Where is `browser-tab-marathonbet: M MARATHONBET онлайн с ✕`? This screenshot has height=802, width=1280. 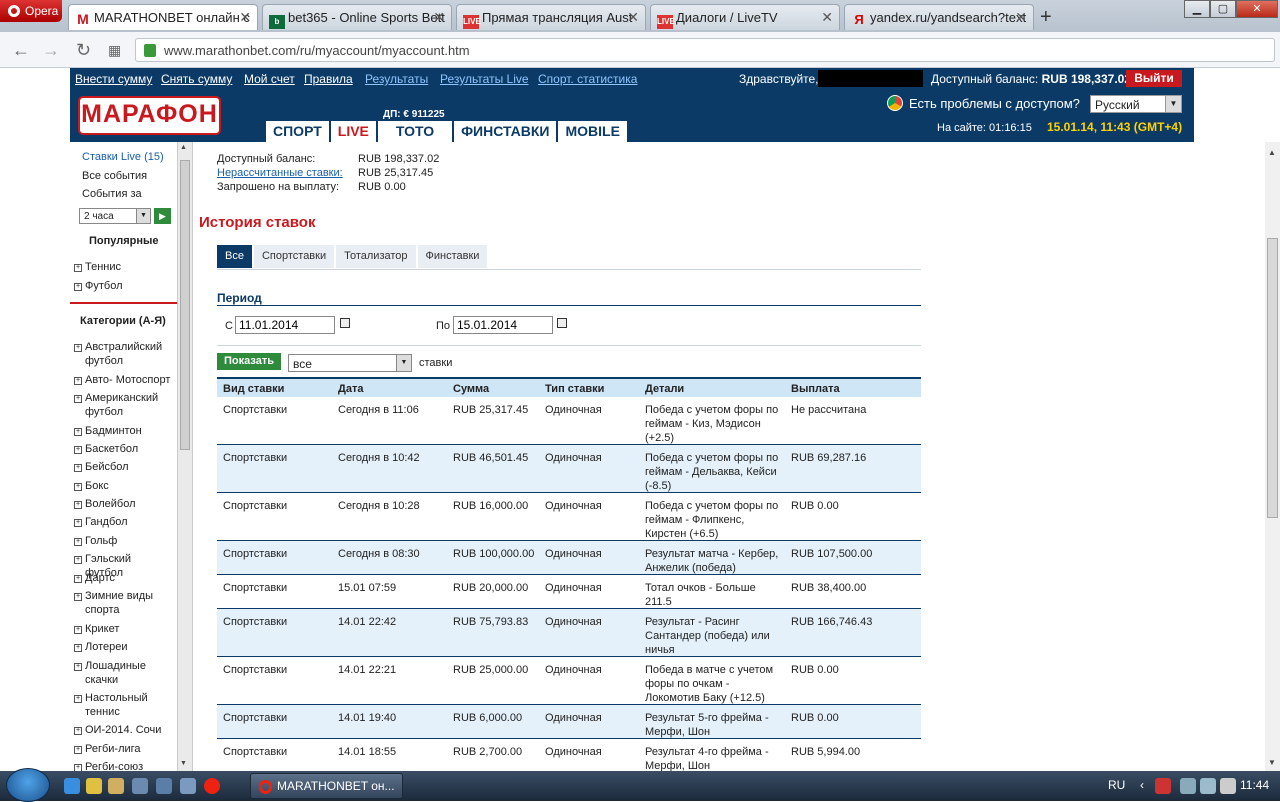 browser-tab-marathonbet: M MARATHONBET онлайн с ✕ is located at coordinates (163, 17).